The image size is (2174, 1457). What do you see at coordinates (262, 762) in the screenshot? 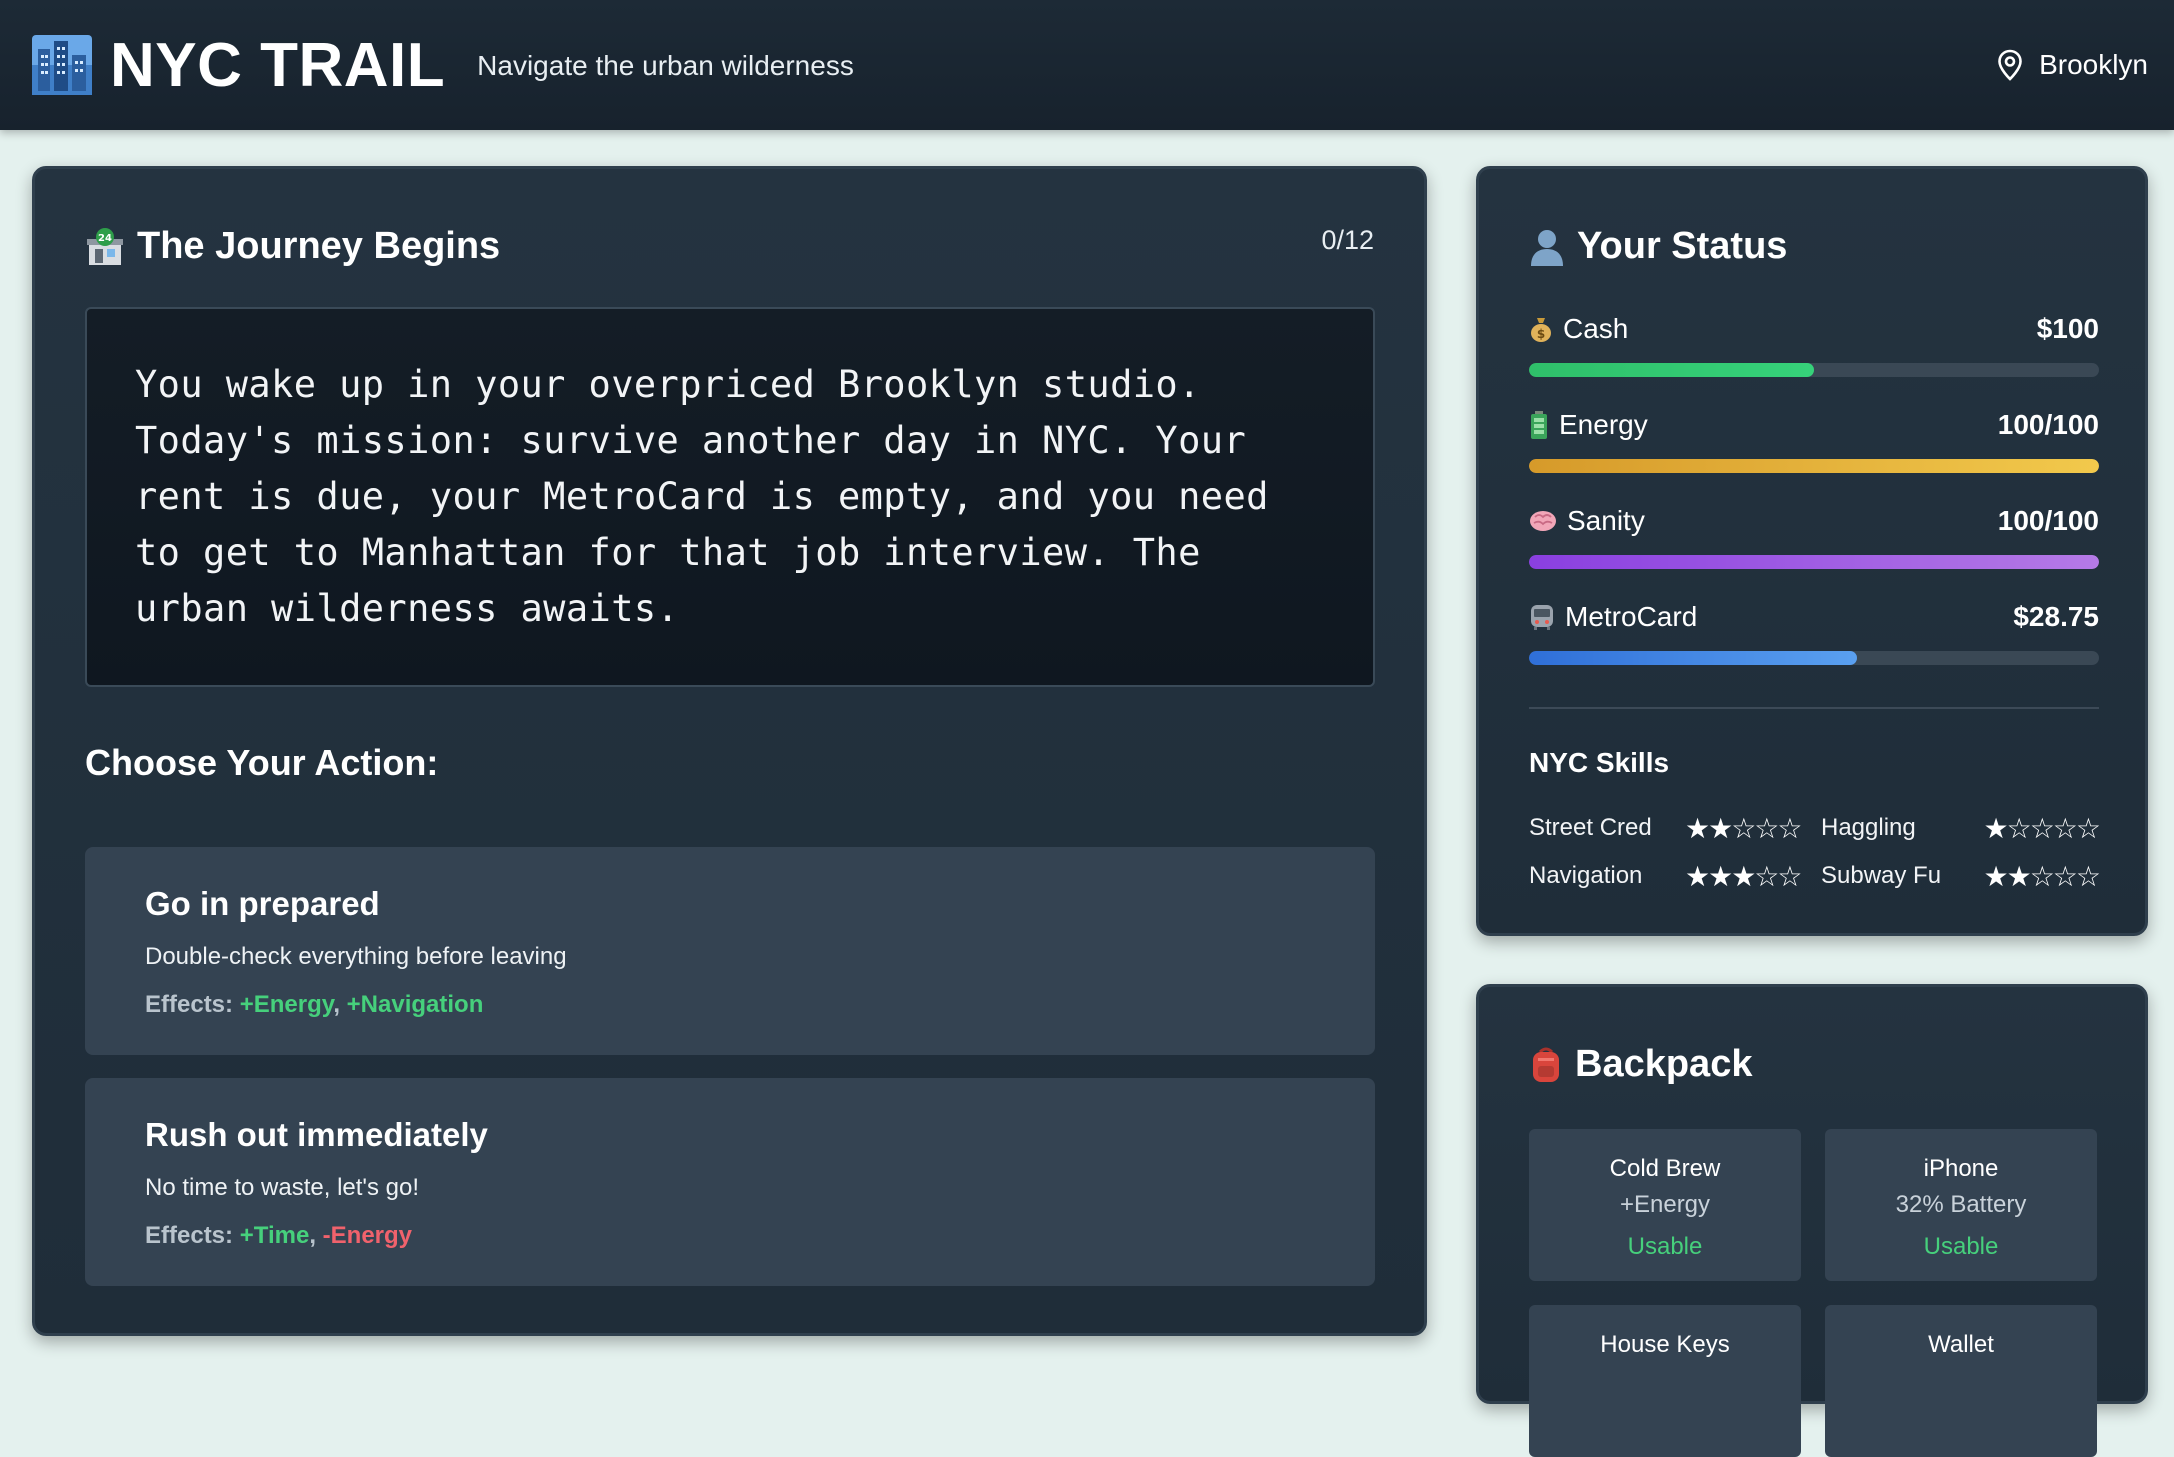
I see `choose-action-heading: Choose Your Action:` at bounding box center [262, 762].